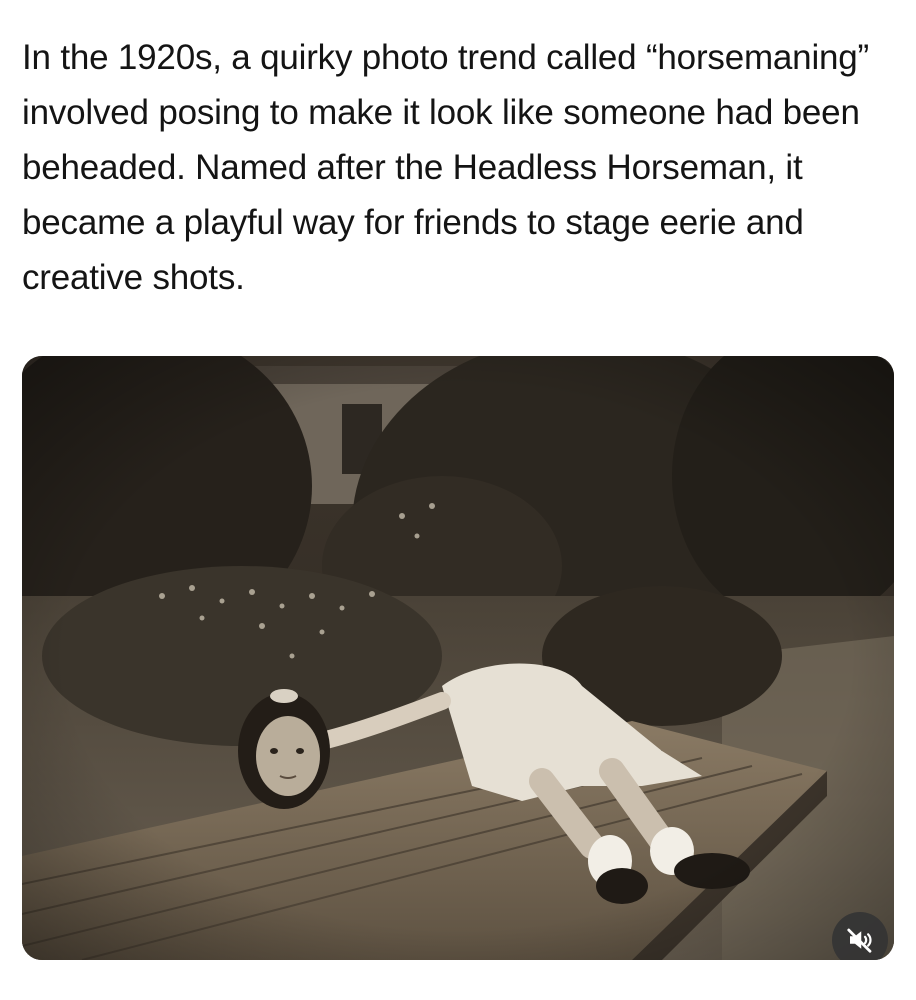 This screenshot has width=916, height=1000. I want to click on mute-button, so click(860, 936).